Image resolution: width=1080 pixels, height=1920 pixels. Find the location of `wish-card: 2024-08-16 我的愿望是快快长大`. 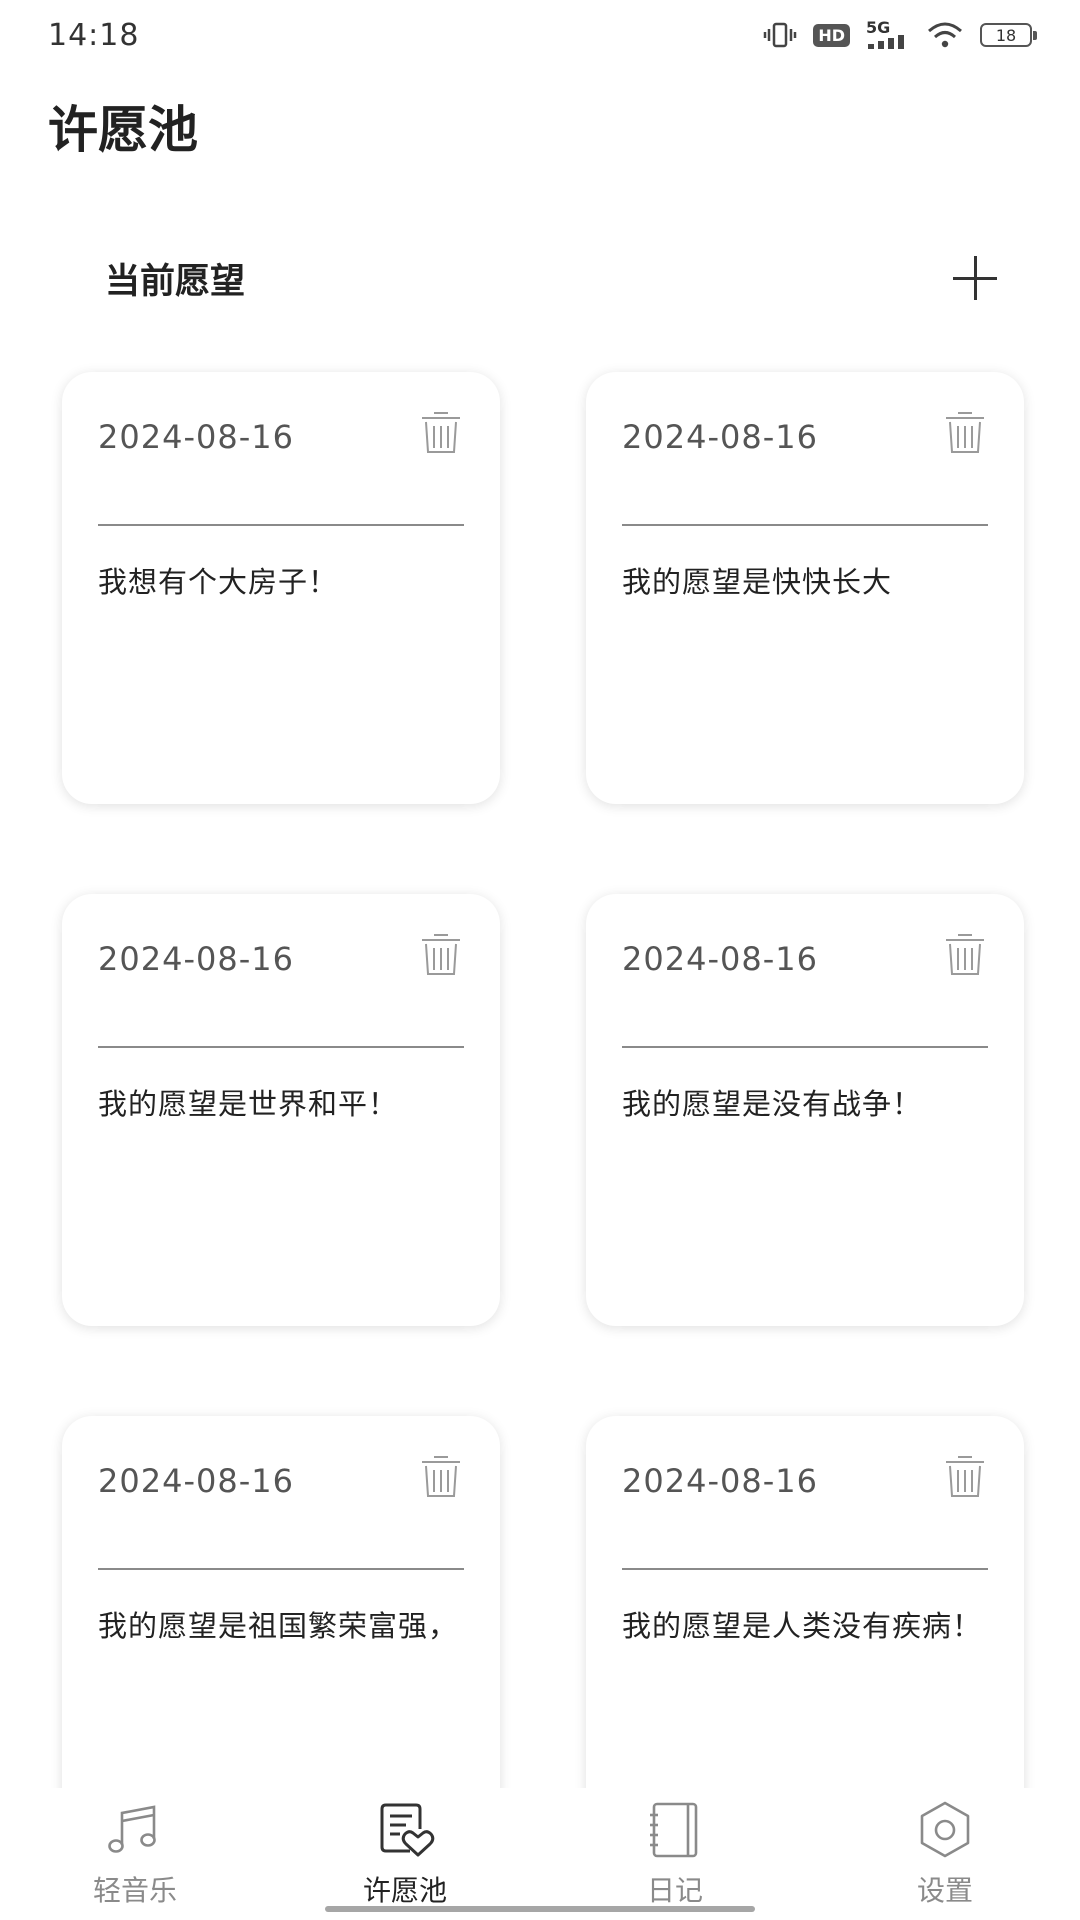

wish-card: 2024-08-16 我的愿望是快快长大 is located at coordinates (805, 588).